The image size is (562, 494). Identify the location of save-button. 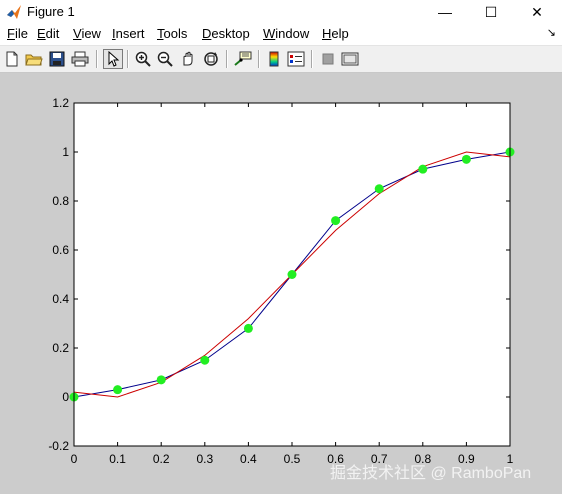
(57, 59).